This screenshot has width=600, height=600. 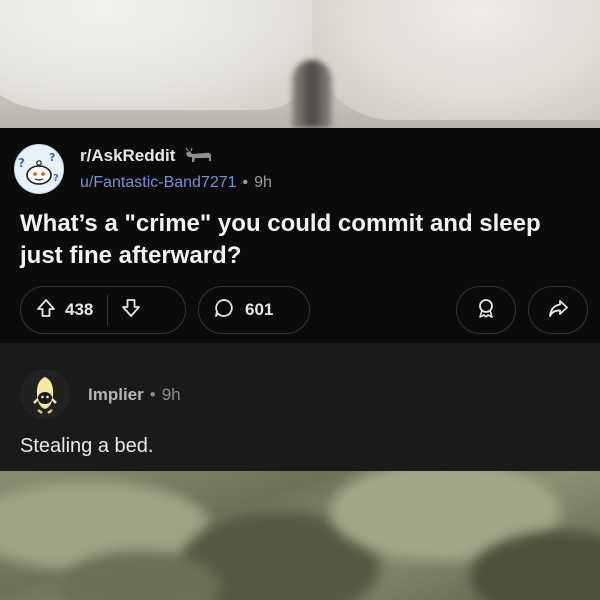 What do you see at coordinates (456, 60) in the screenshot?
I see `pillow-right` at bounding box center [456, 60].